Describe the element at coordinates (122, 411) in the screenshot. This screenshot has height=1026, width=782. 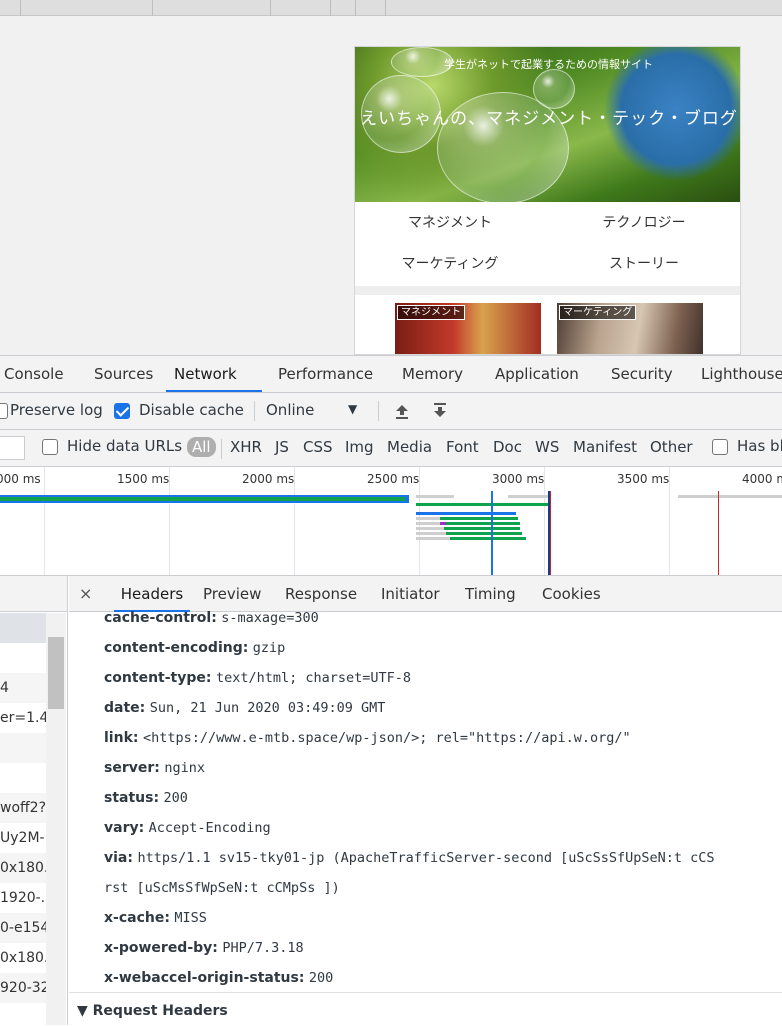
I see `disable-cache-checkbox` at that location.